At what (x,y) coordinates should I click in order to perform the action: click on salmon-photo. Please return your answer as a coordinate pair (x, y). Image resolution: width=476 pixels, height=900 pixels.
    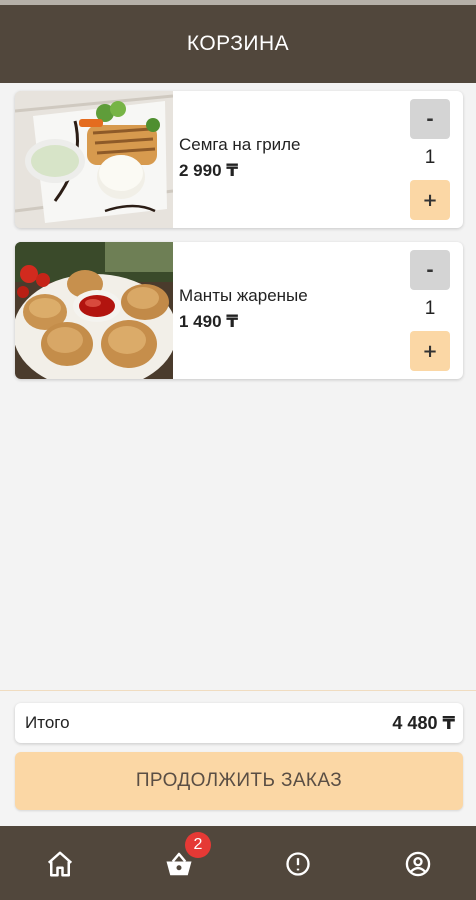
    Looking at the image, I should click on (94, 159).